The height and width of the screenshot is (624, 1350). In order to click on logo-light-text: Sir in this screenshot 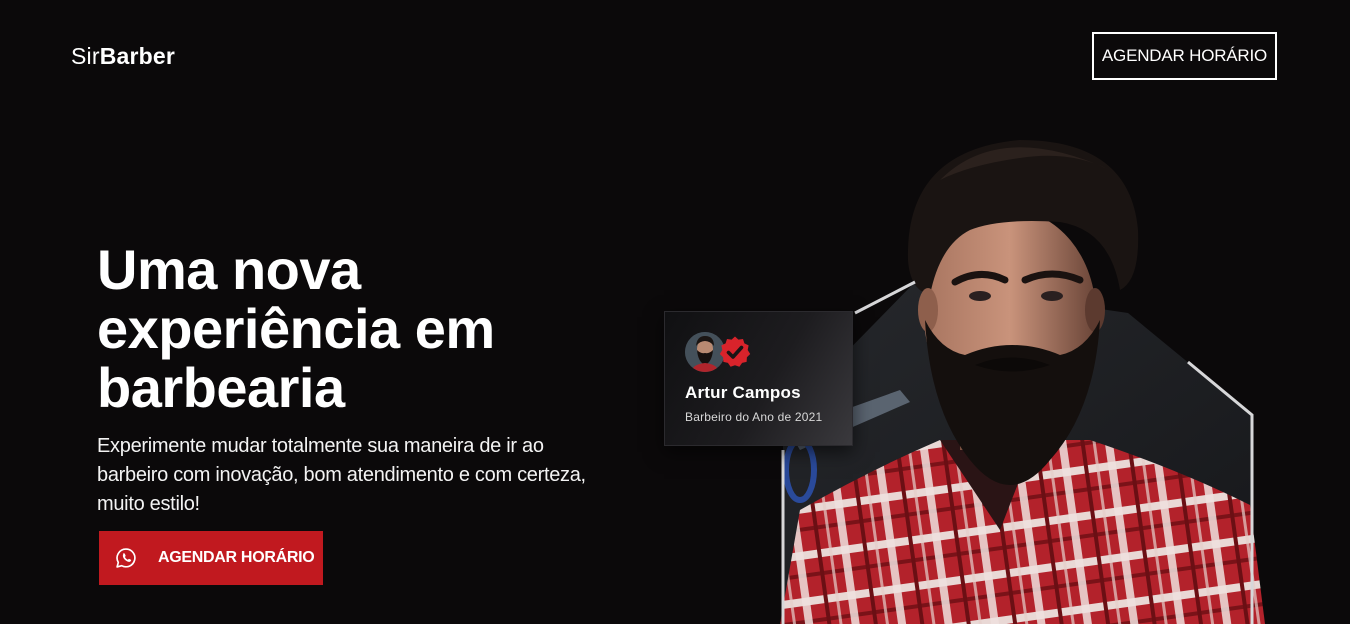, I will do `click(85, 56)`.